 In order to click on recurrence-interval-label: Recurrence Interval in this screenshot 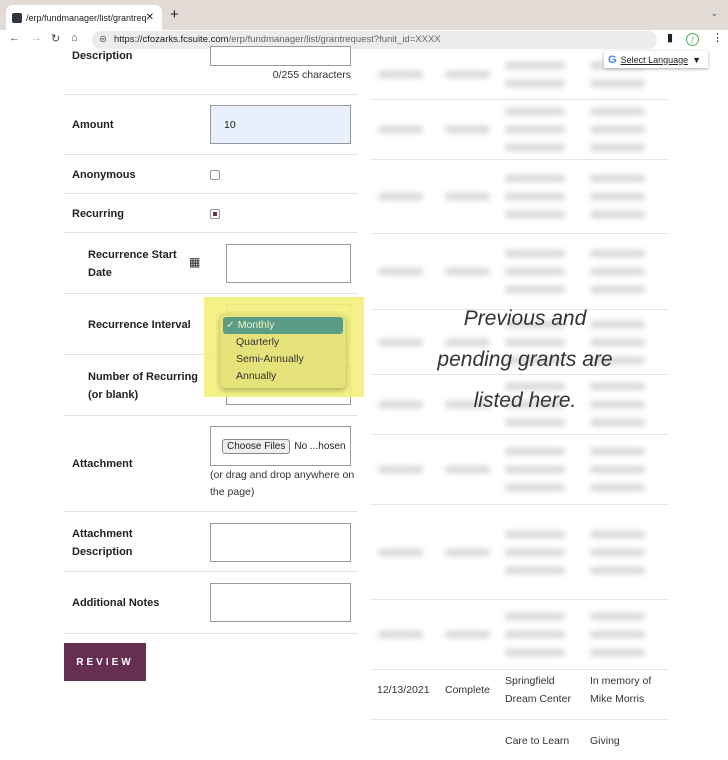, I will do `click(139, 325)`.